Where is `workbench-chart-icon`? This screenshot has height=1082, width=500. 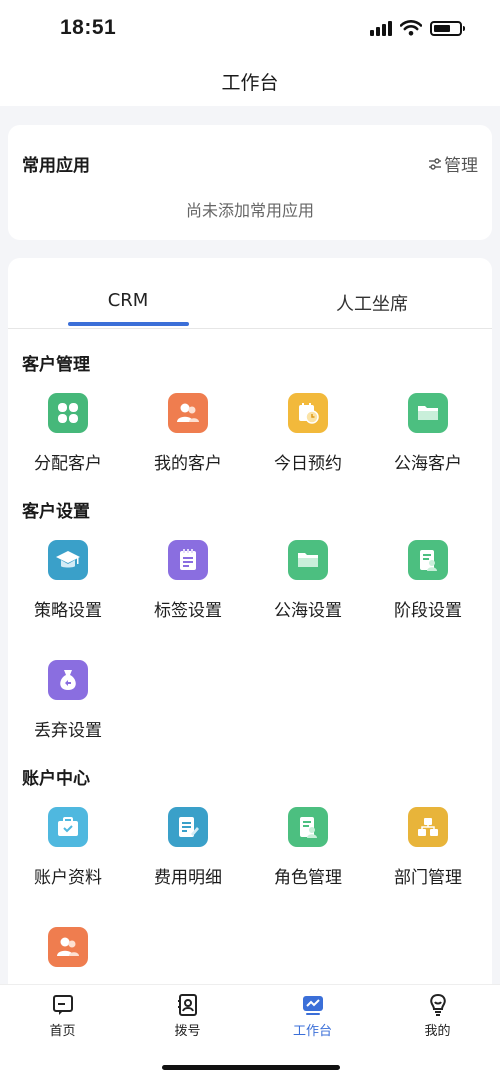 workbench-chart-icon is located at coordinates (312, 1005).